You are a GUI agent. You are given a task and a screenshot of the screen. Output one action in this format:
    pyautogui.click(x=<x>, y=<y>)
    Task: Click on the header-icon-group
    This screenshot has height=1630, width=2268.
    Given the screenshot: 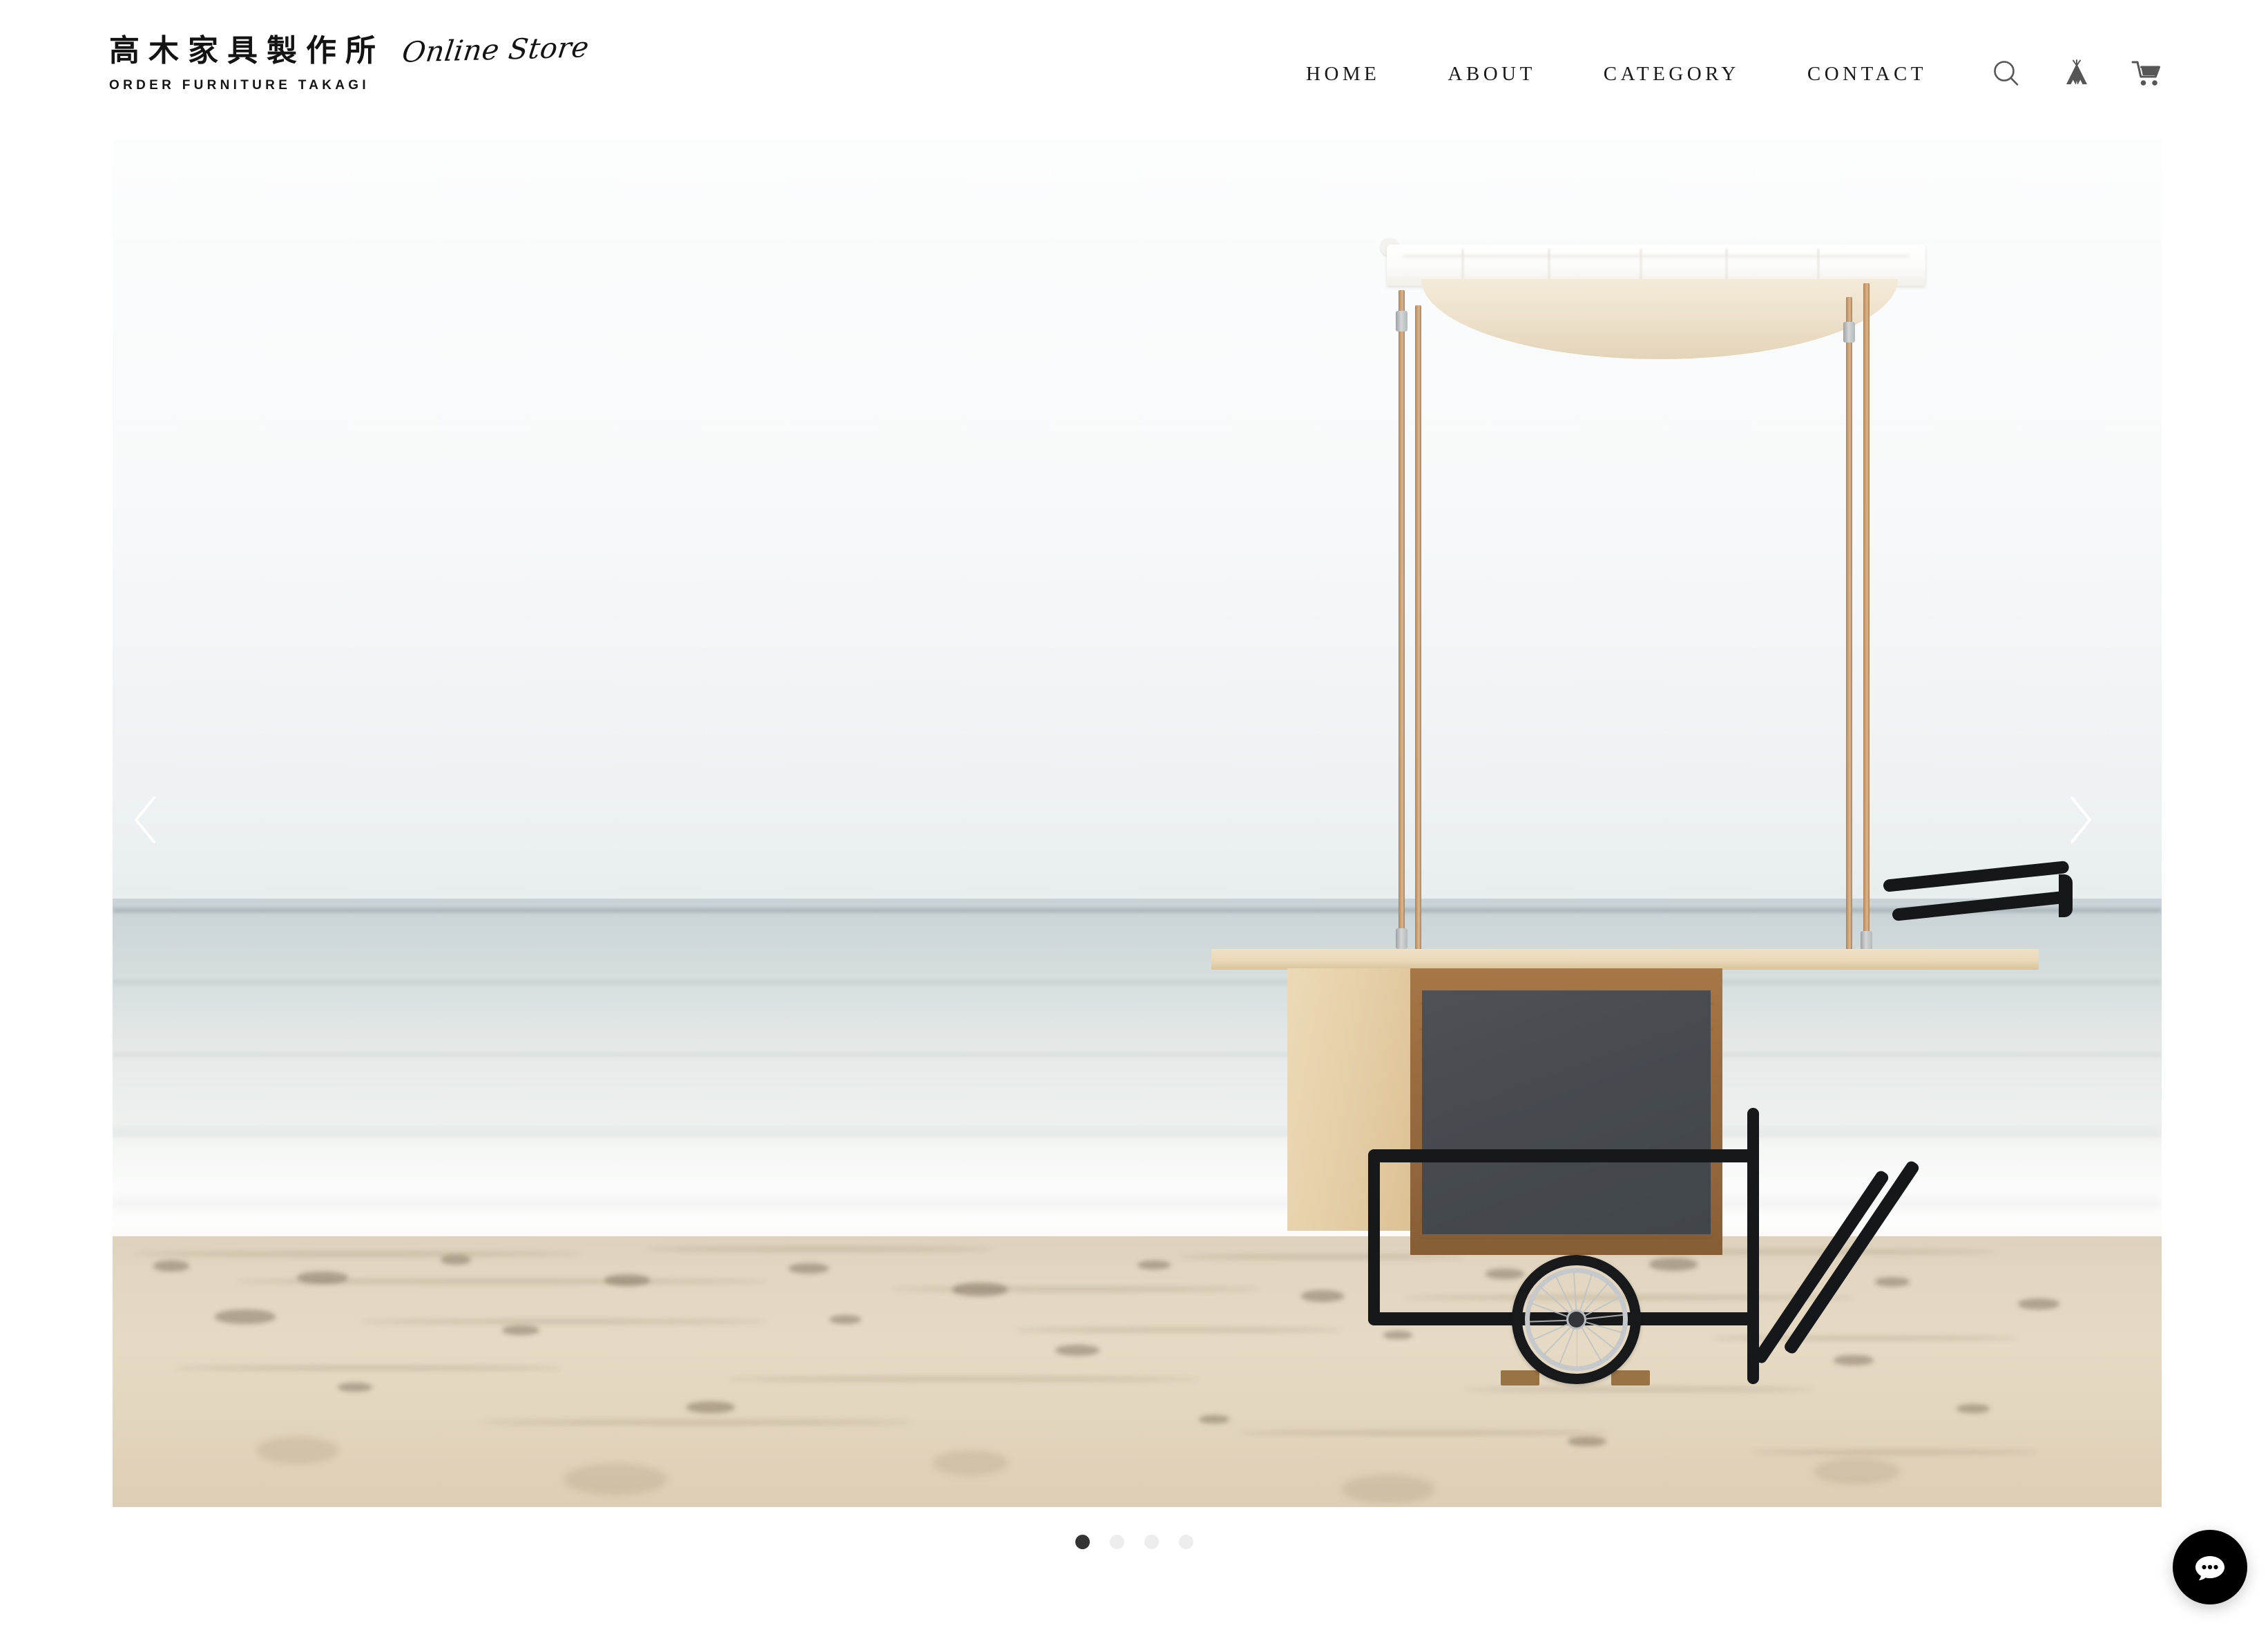 What is the action you would take?
    pyautogui.click(x=2076, y=74)
    